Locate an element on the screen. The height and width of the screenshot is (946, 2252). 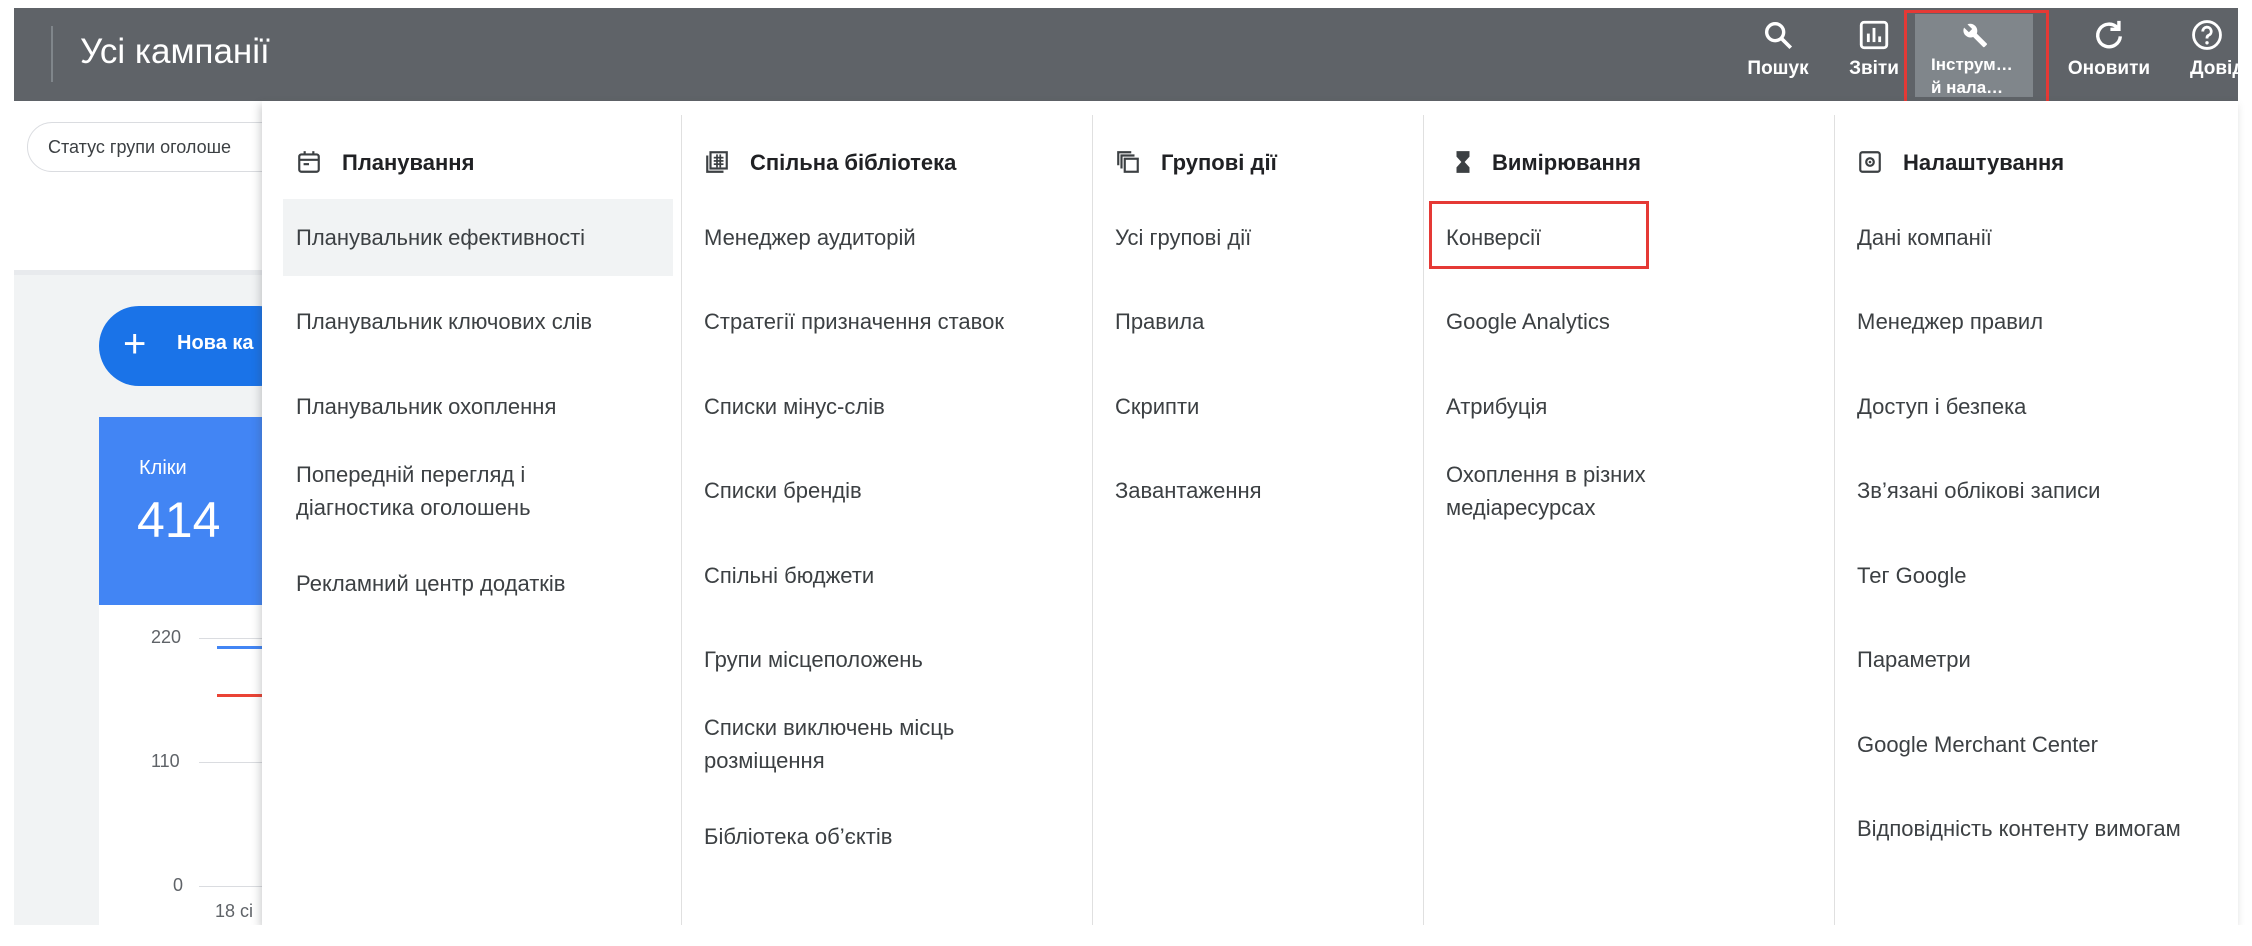
menu-item-location-groups: Групи місцеположень is located at coordinates (813, 659).